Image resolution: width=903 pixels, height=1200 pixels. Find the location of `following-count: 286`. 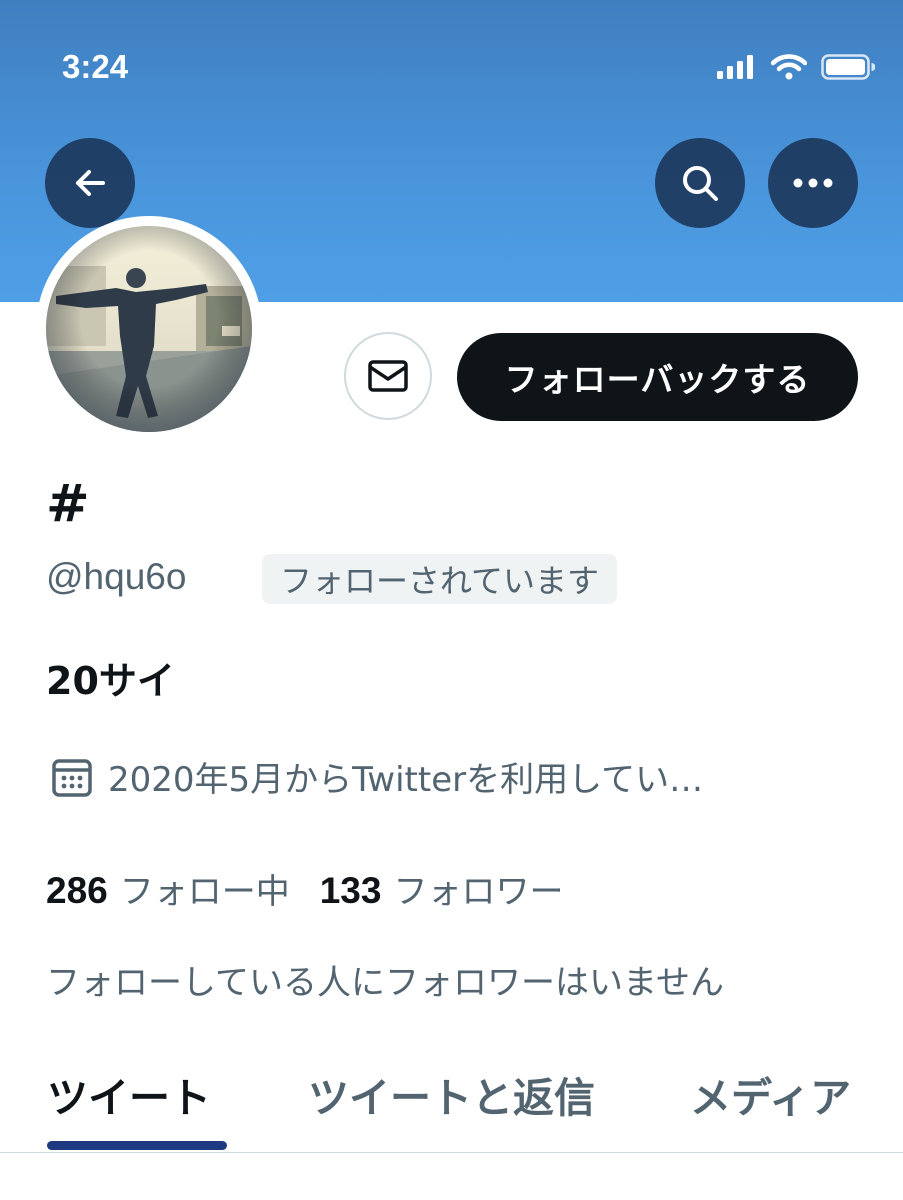

following-count: 286 is located at coordinates (77, 890).